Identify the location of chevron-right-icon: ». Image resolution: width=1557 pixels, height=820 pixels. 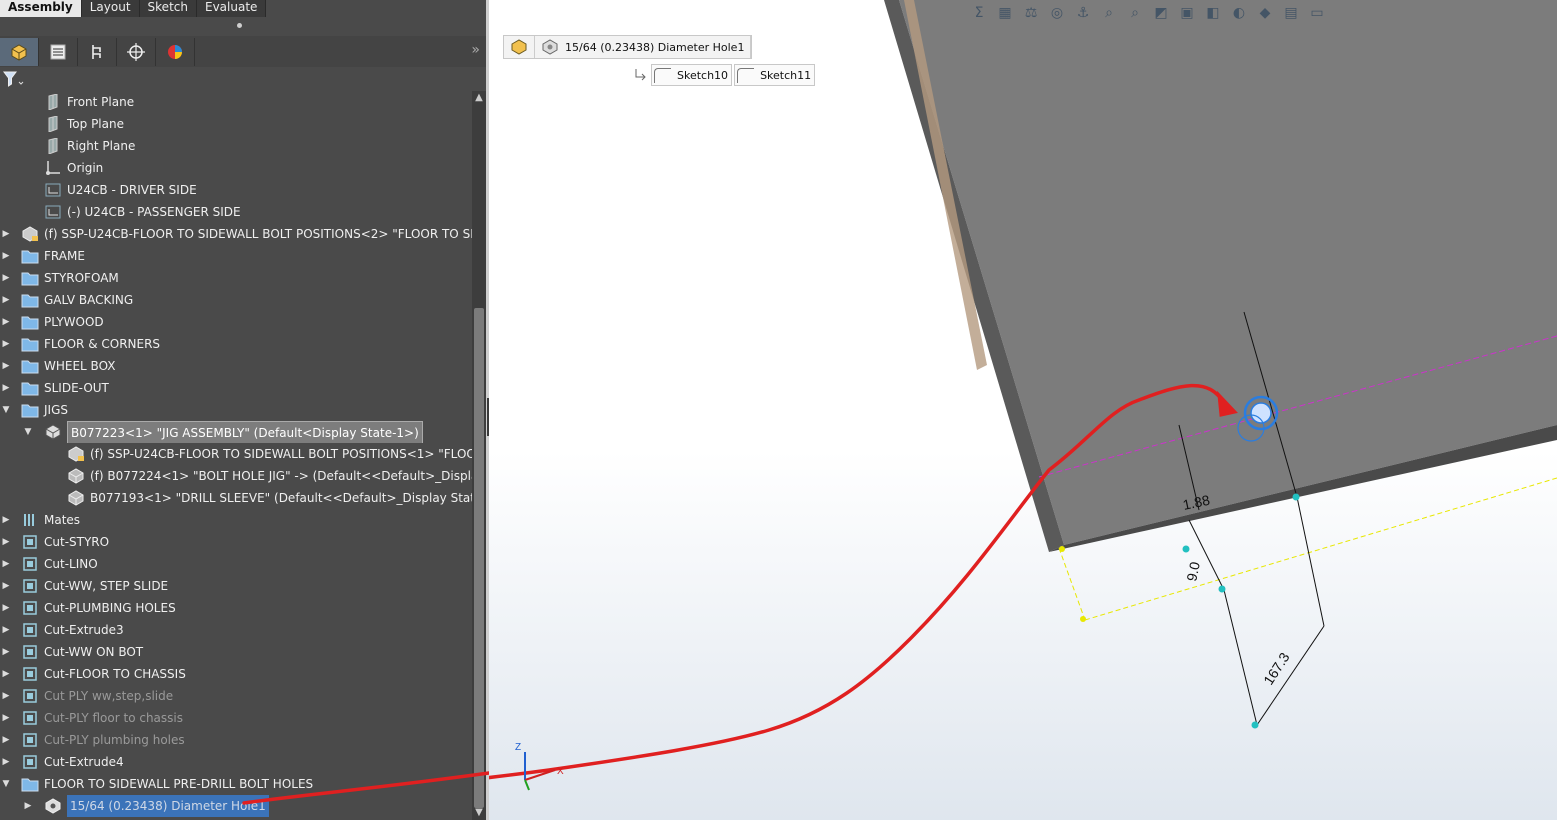
(475, 50).